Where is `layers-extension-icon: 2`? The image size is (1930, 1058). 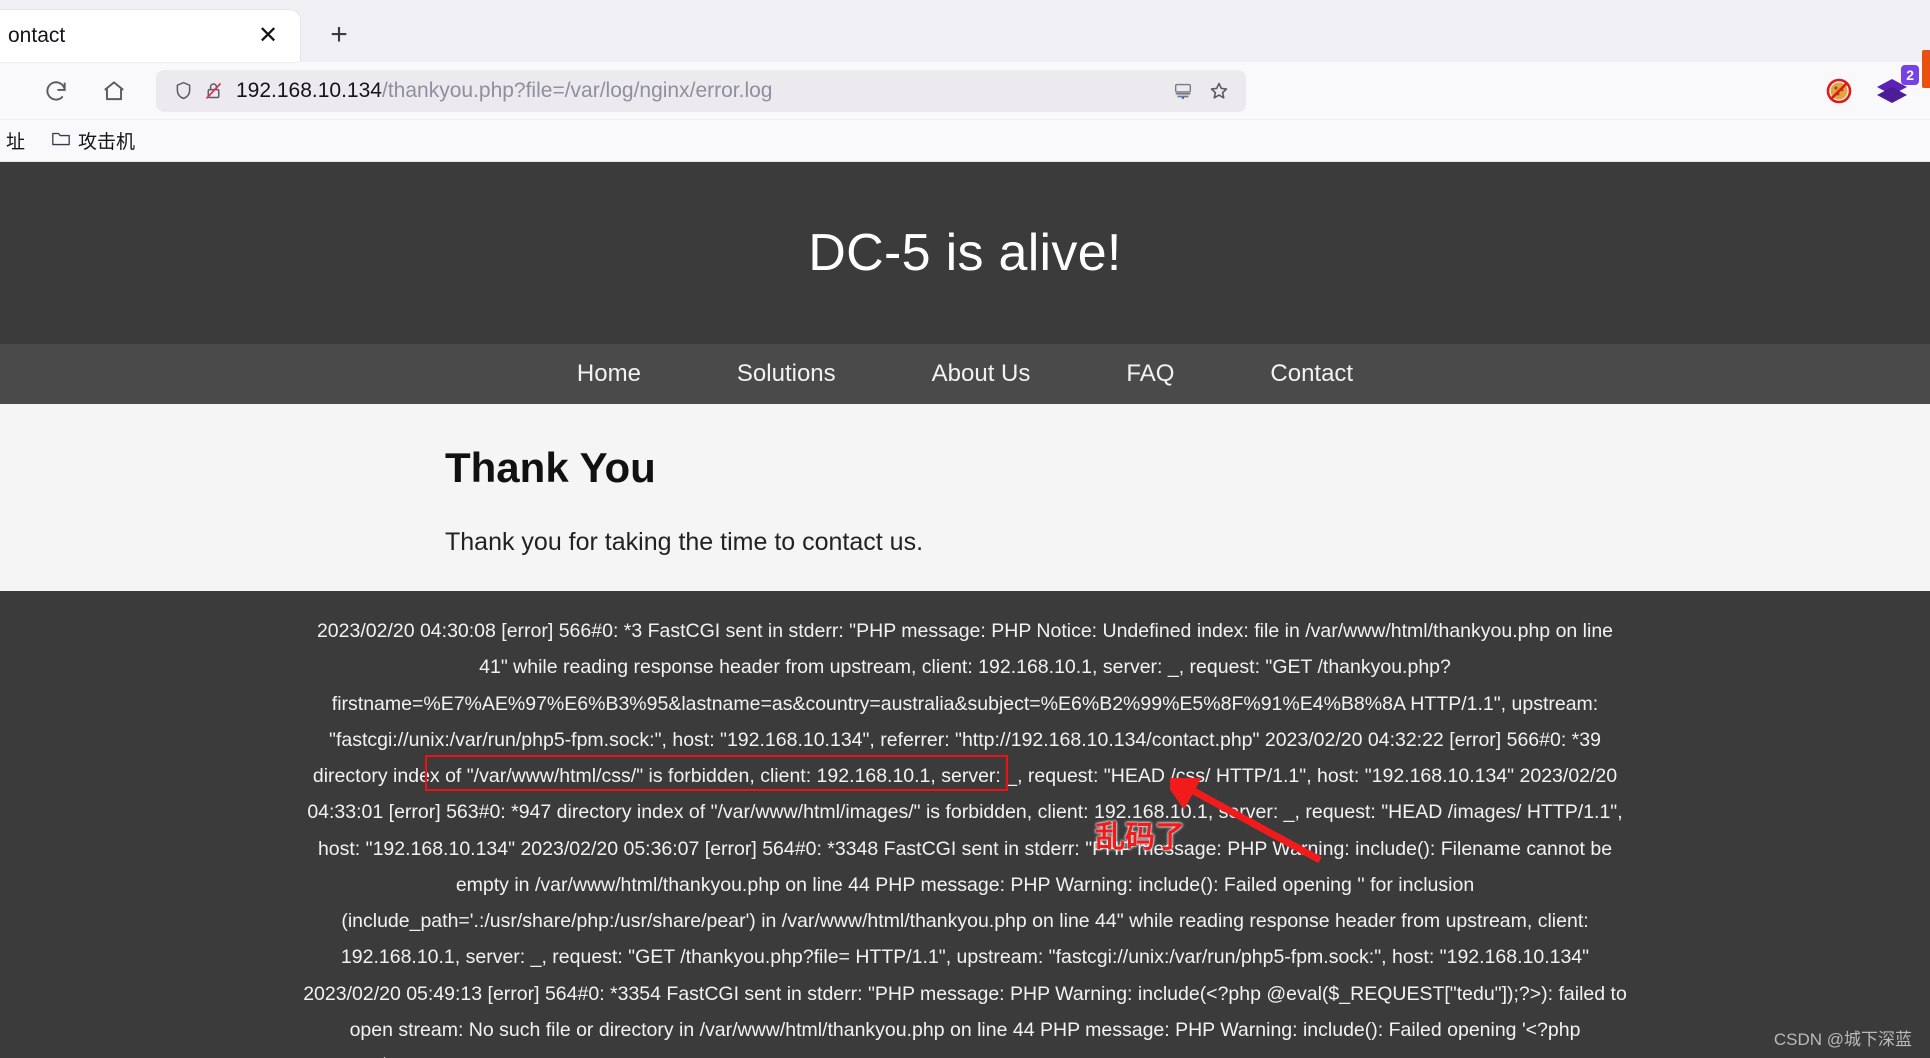 layers-extension-icon: 2 is located at coordinates (1895, 86).